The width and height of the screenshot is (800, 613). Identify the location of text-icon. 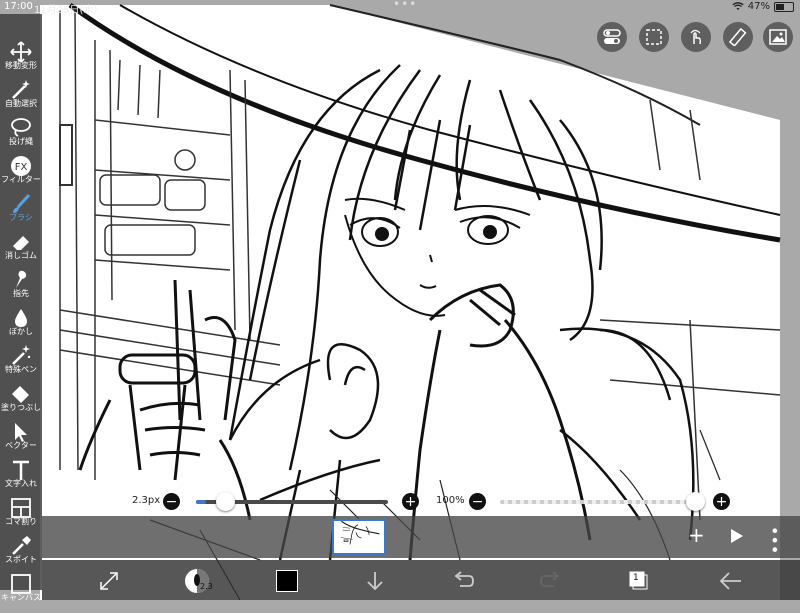
(21, 470).